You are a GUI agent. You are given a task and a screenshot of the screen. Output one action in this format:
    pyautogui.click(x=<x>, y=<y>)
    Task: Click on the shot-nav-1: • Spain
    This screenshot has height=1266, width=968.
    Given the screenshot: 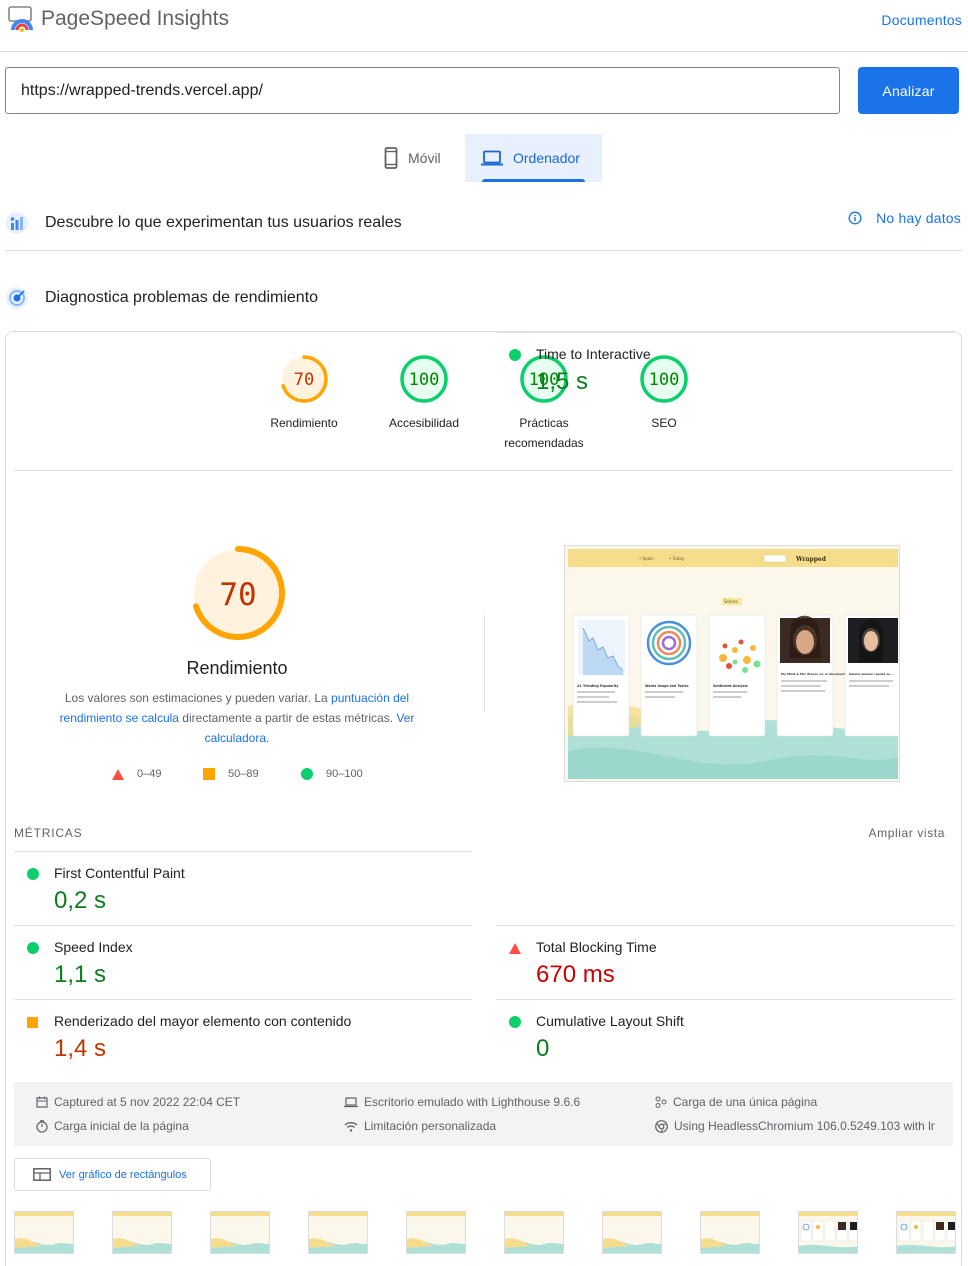 What is the action you would take?
    pyautogui.click(x=646, y=558)
    